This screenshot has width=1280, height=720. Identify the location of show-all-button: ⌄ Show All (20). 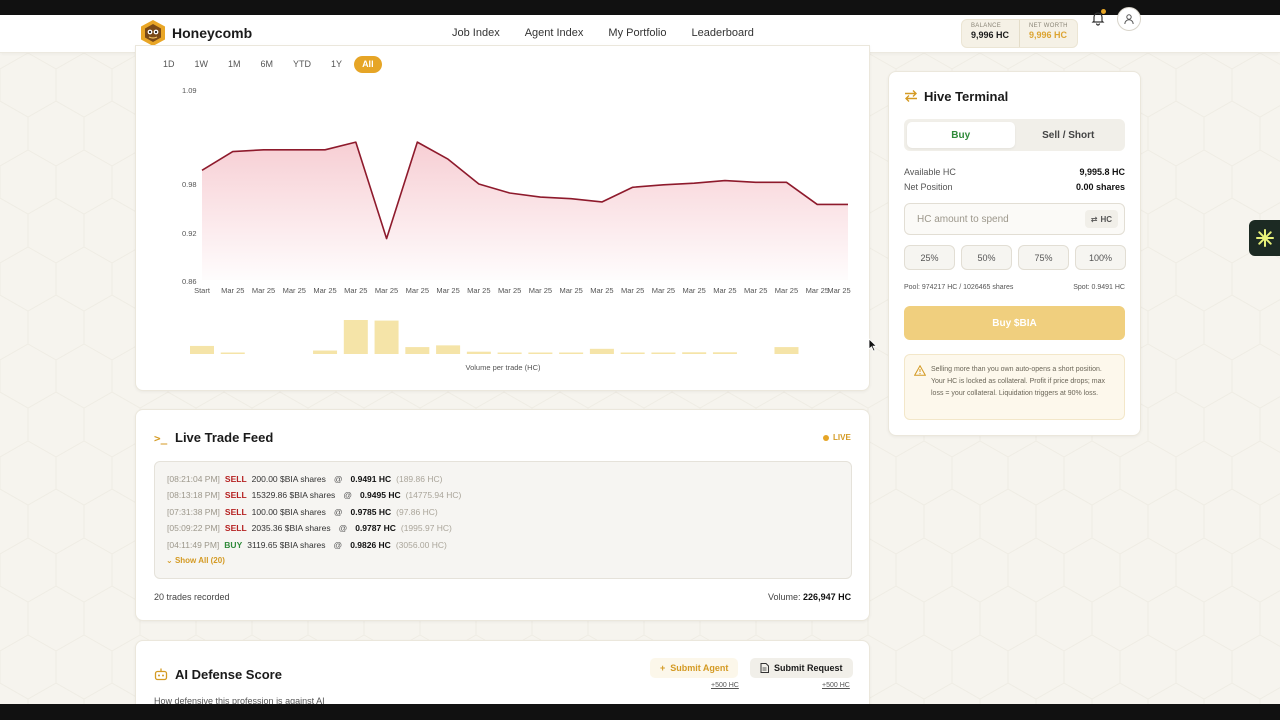
(195, 560).